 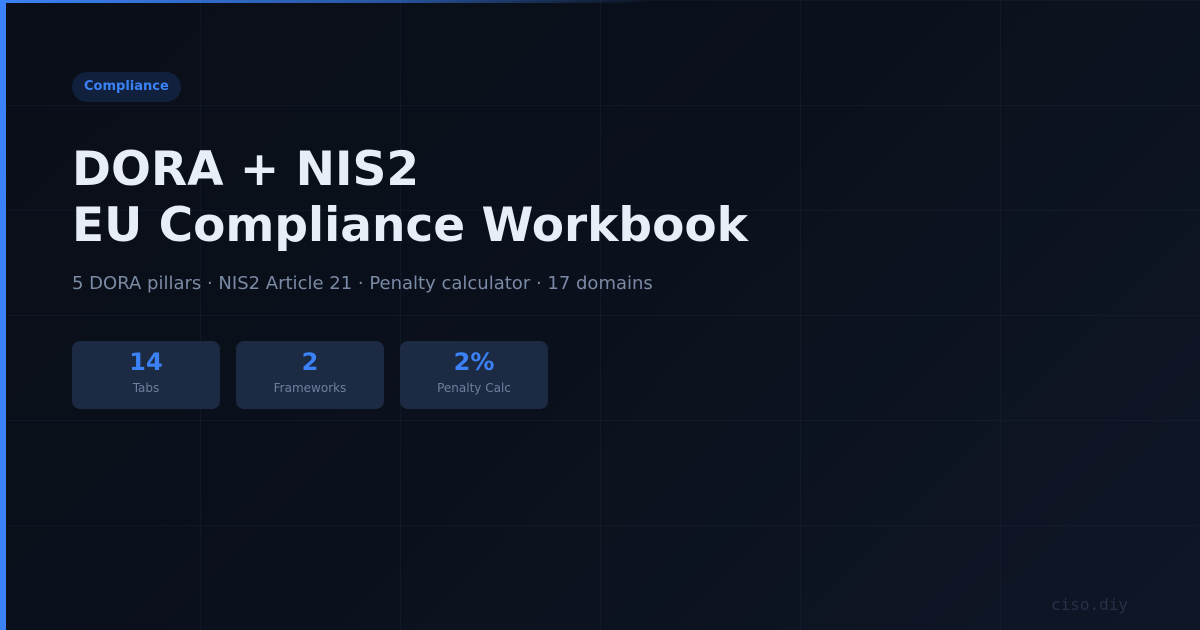 I want to click on accent-top-line, so click(x=325, y=1).